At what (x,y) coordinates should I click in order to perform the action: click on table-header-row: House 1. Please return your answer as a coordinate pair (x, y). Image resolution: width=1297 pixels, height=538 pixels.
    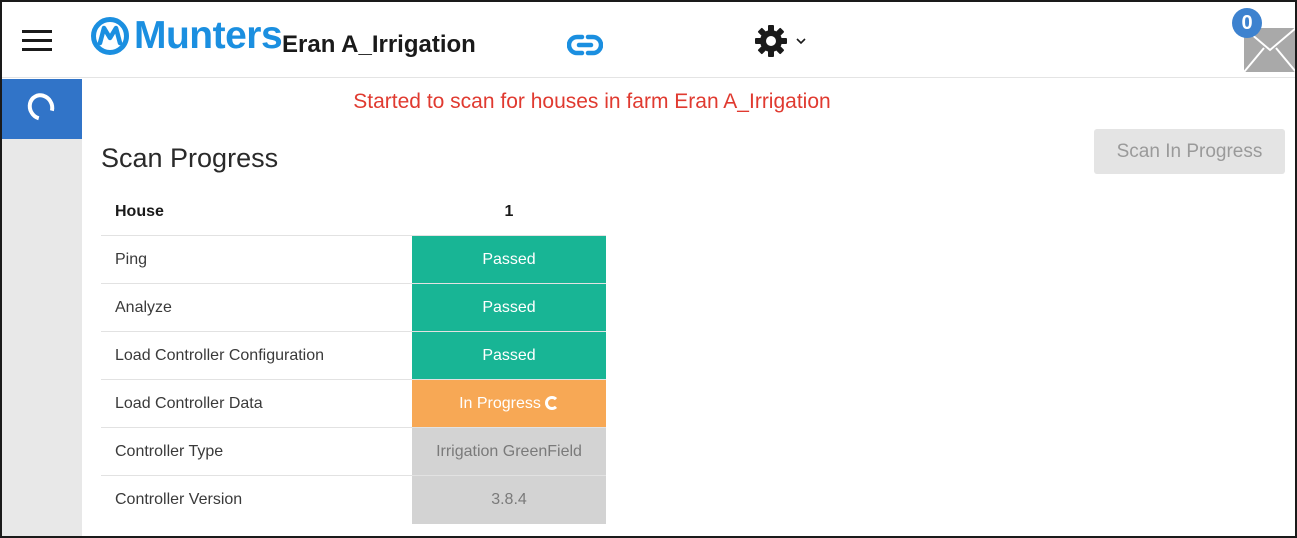
    Looking at the image, I should click on (353, 211).